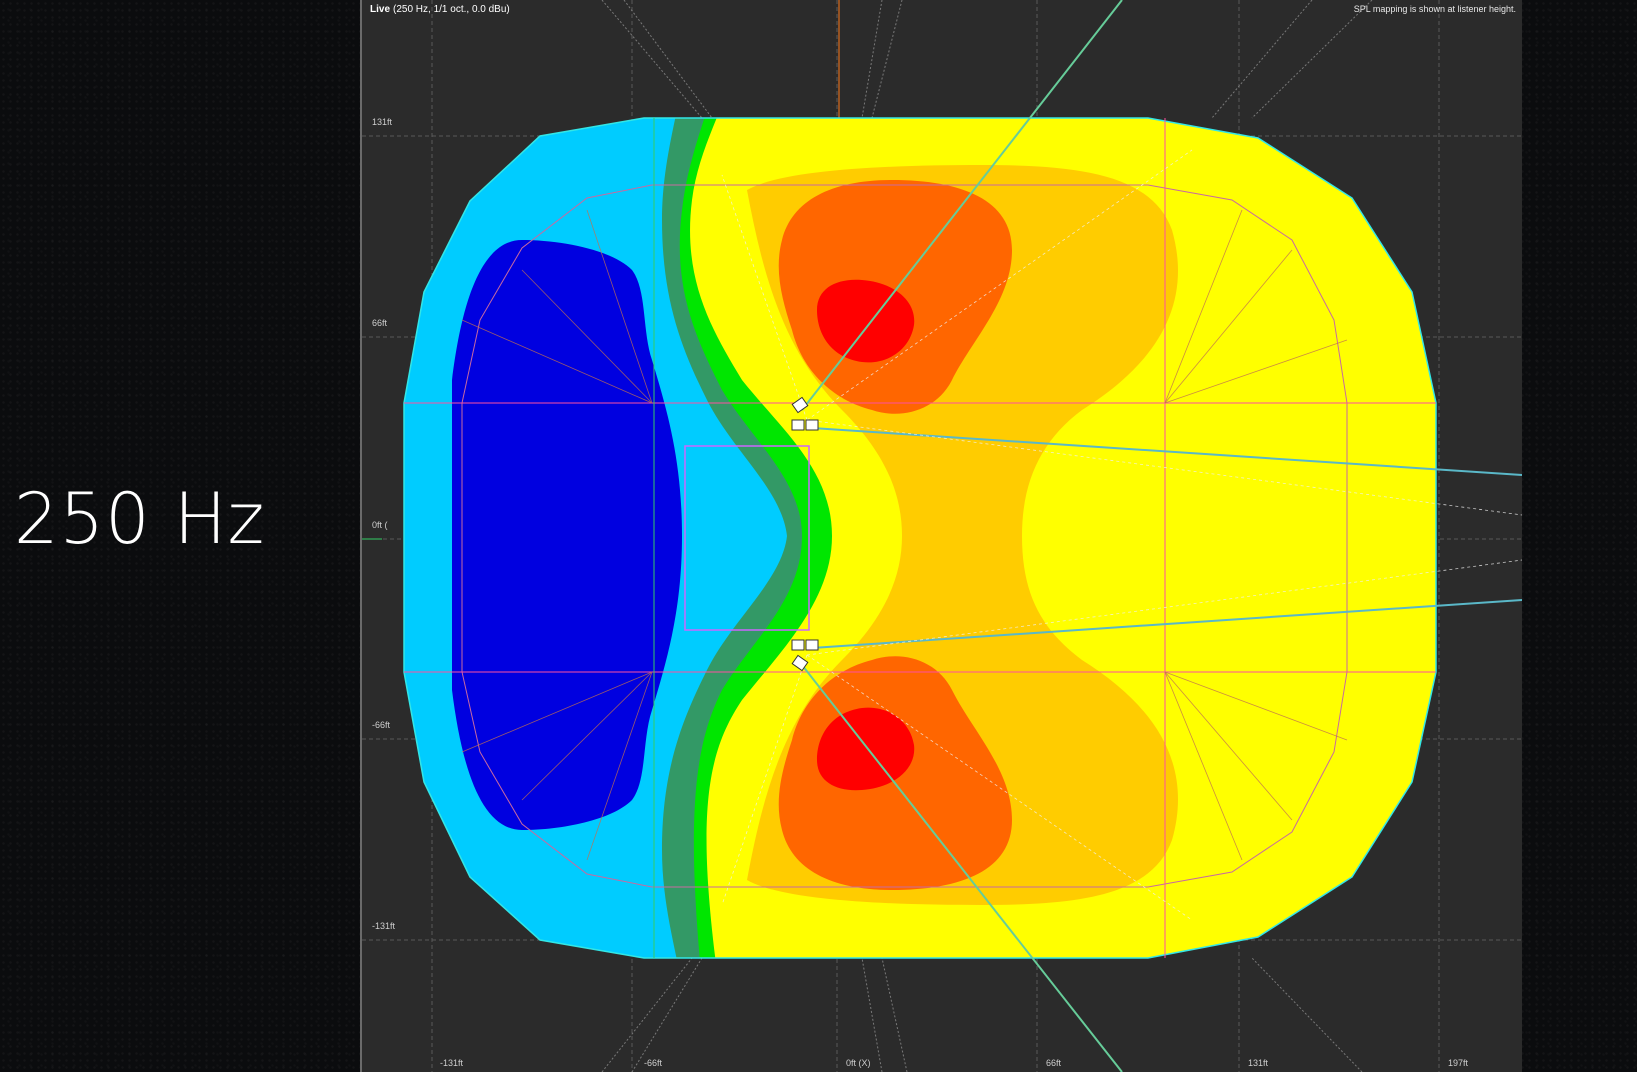 The width and height of the screenshot is (1637, 1072). Describe the element at coordinates (1258, 1063) in the screenshot. I see `x-tick-label: 131ft` at that location.